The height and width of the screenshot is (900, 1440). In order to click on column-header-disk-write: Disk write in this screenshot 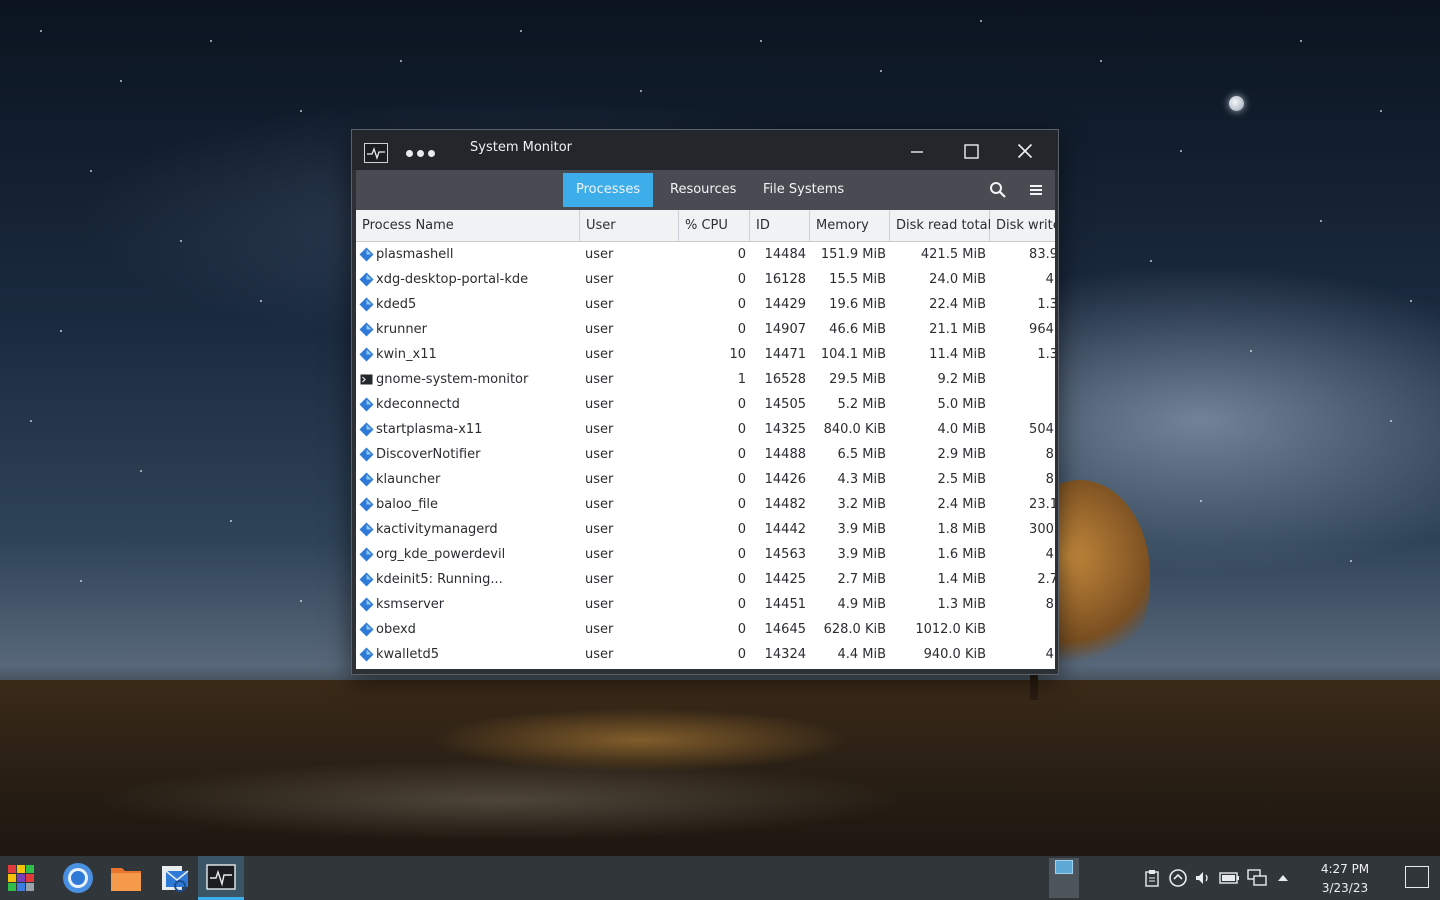, I will do `click(1022, 225)`.